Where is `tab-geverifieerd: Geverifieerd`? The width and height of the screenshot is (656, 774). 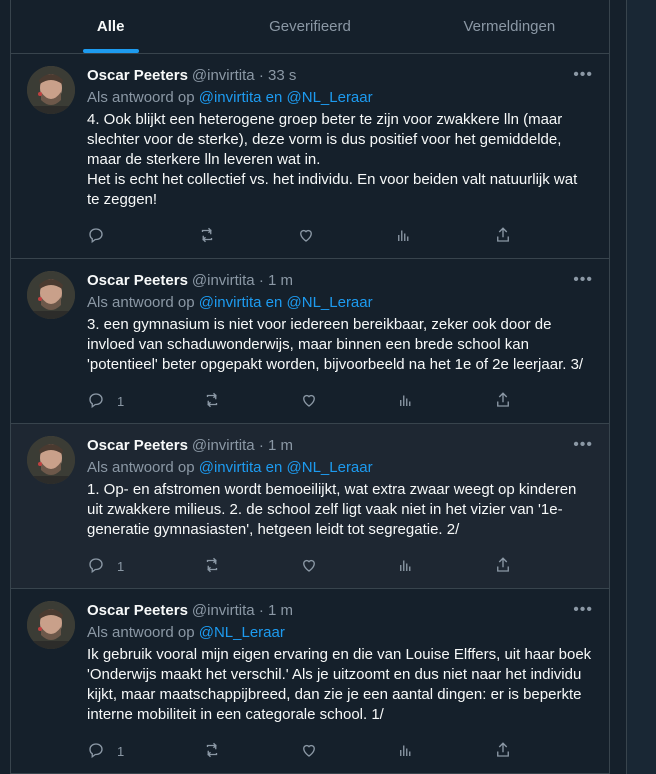
tab-geverifieerd: Geverifieerd is located at coordinates (309, 26).